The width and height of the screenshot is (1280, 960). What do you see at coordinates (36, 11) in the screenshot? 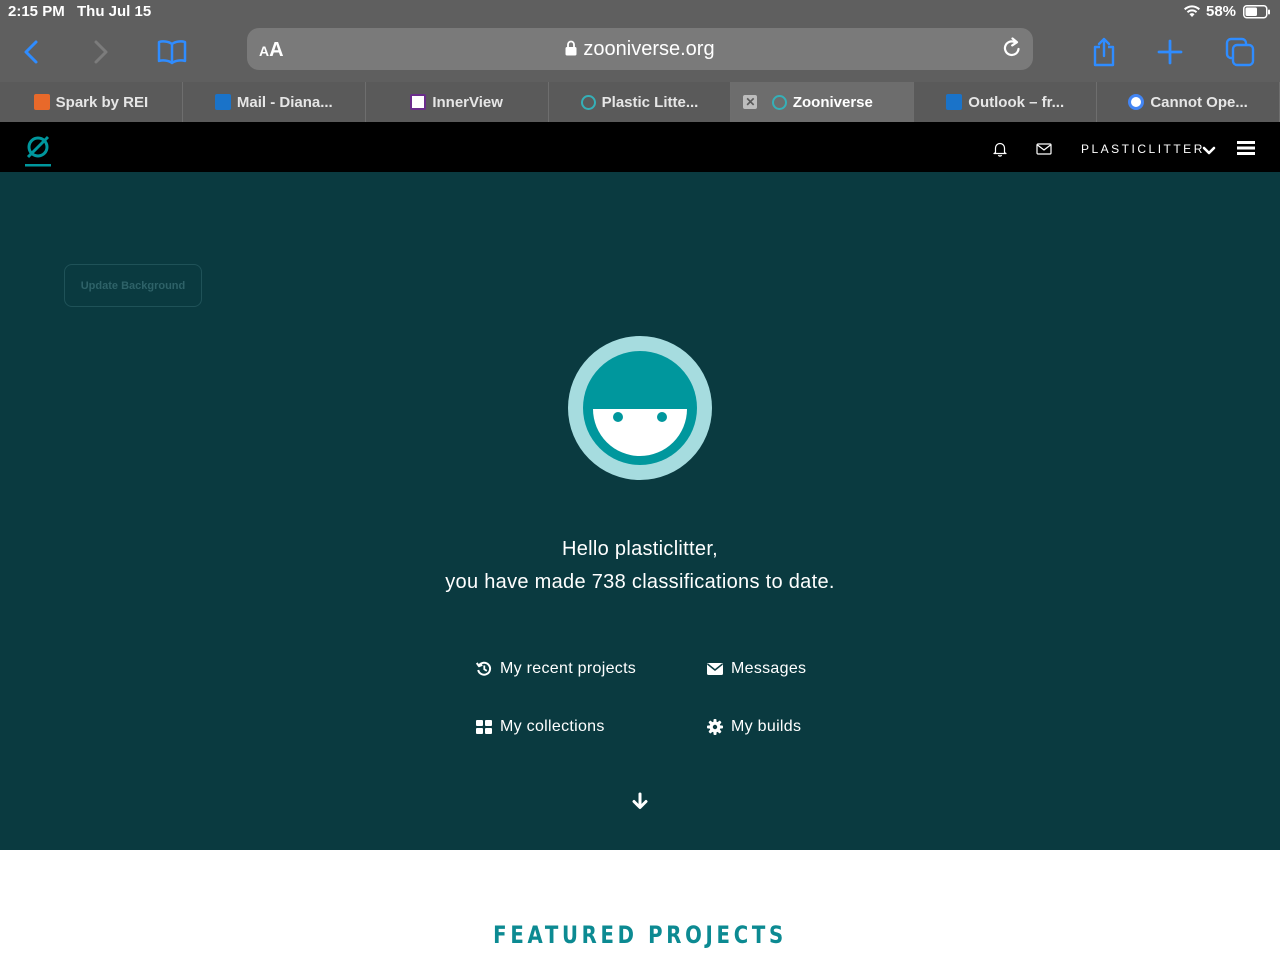
I see `status-time: 2:15 PM` at bounding box center [36, 11].